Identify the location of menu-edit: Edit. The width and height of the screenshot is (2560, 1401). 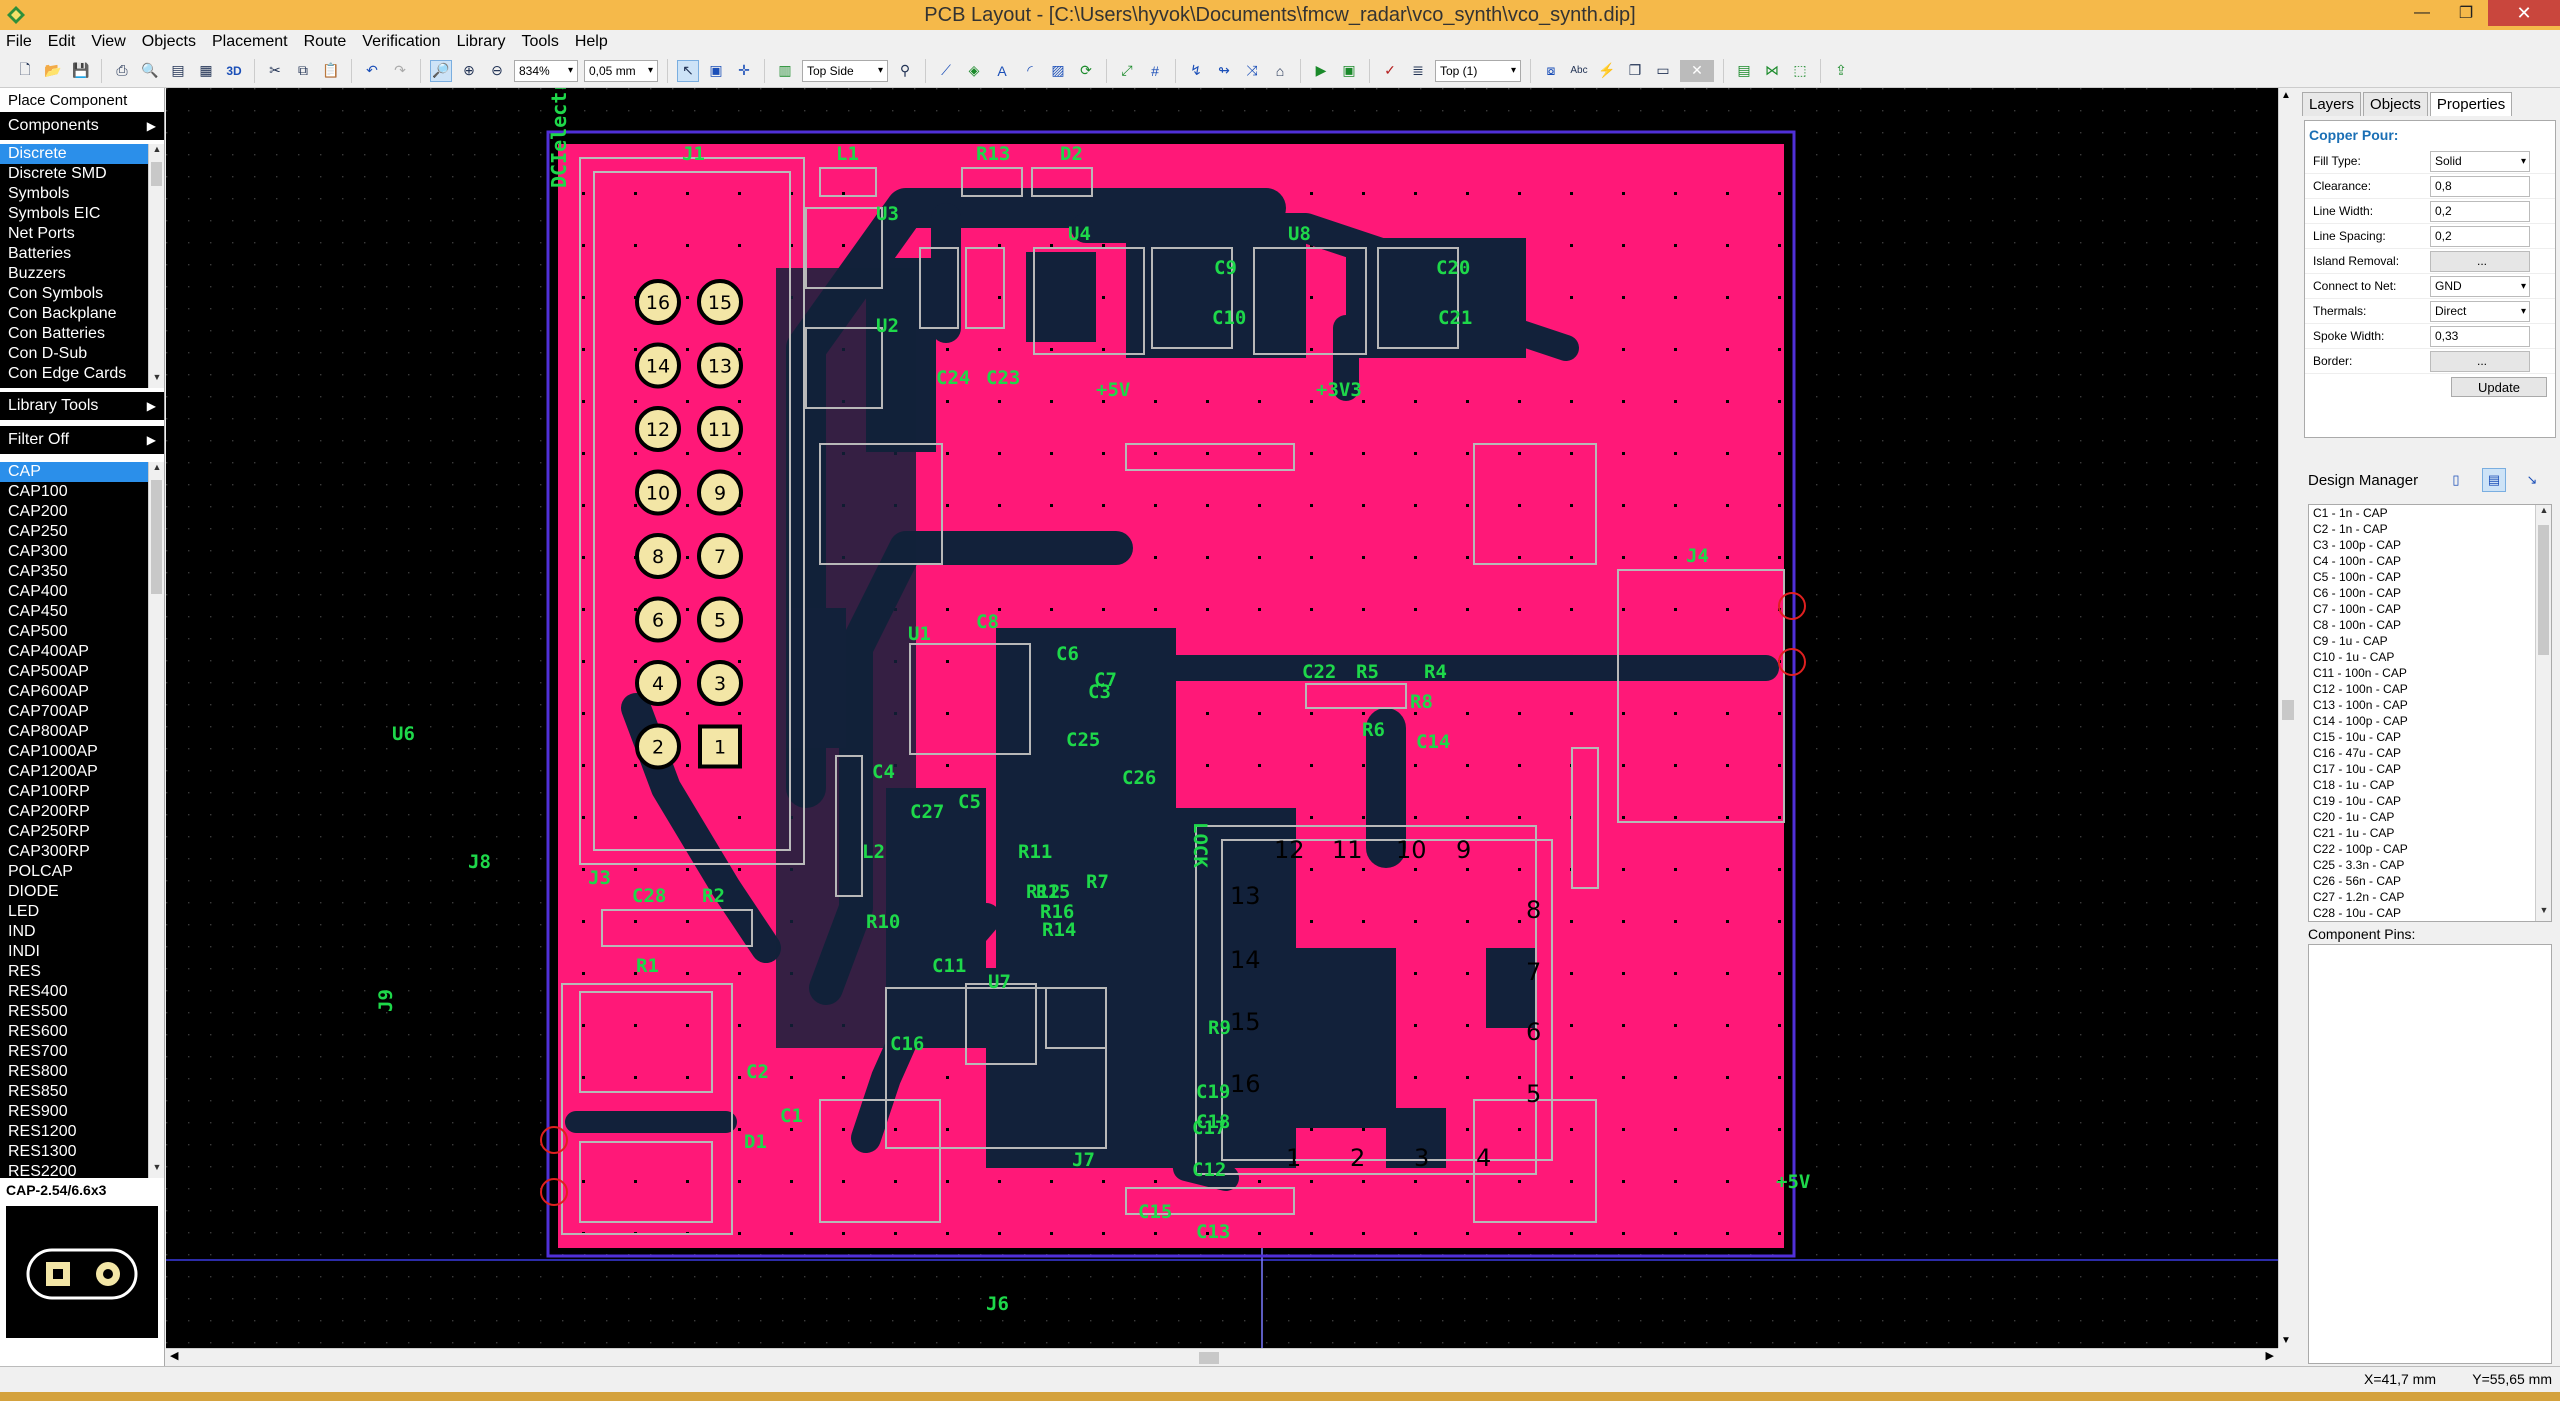
(62, 42).